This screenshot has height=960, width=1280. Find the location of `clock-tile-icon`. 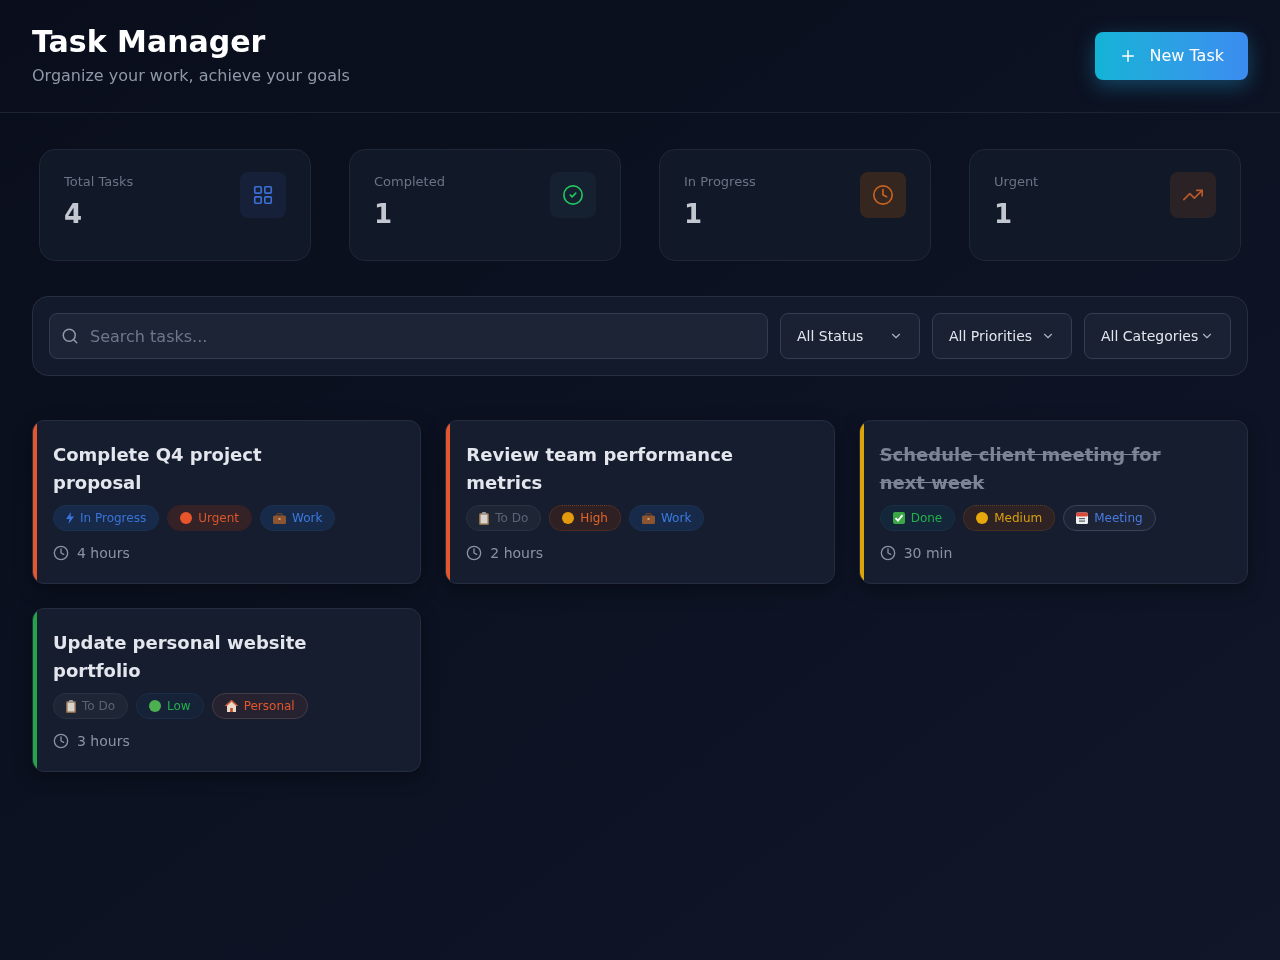

clock-tile-icon is located at coordinates (883, 195).